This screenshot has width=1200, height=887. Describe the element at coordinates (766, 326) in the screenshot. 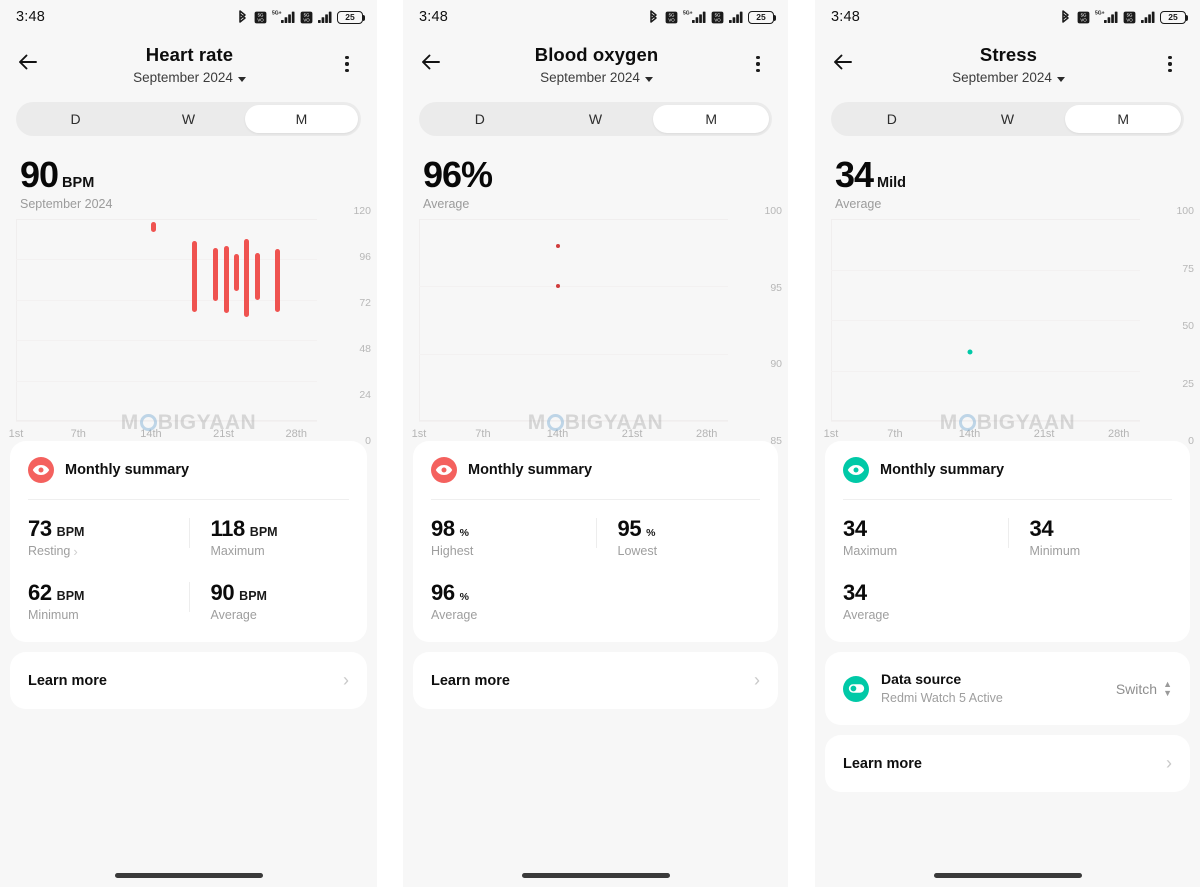

I see `y-axis: 100 95 90 85` at that location.